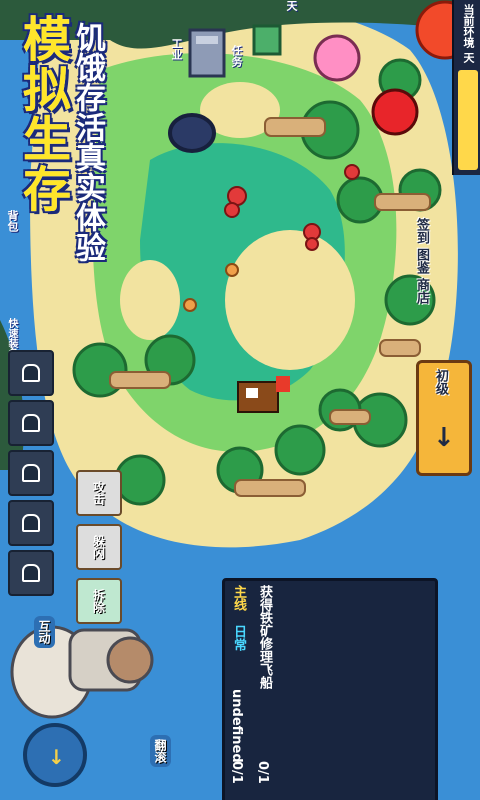 This screenshot has height=800, width=480. Describe the element at coordinates (264, 637) in the screenshot. I see `quest-main-text: 获得铁矿修理飞船` at that location.